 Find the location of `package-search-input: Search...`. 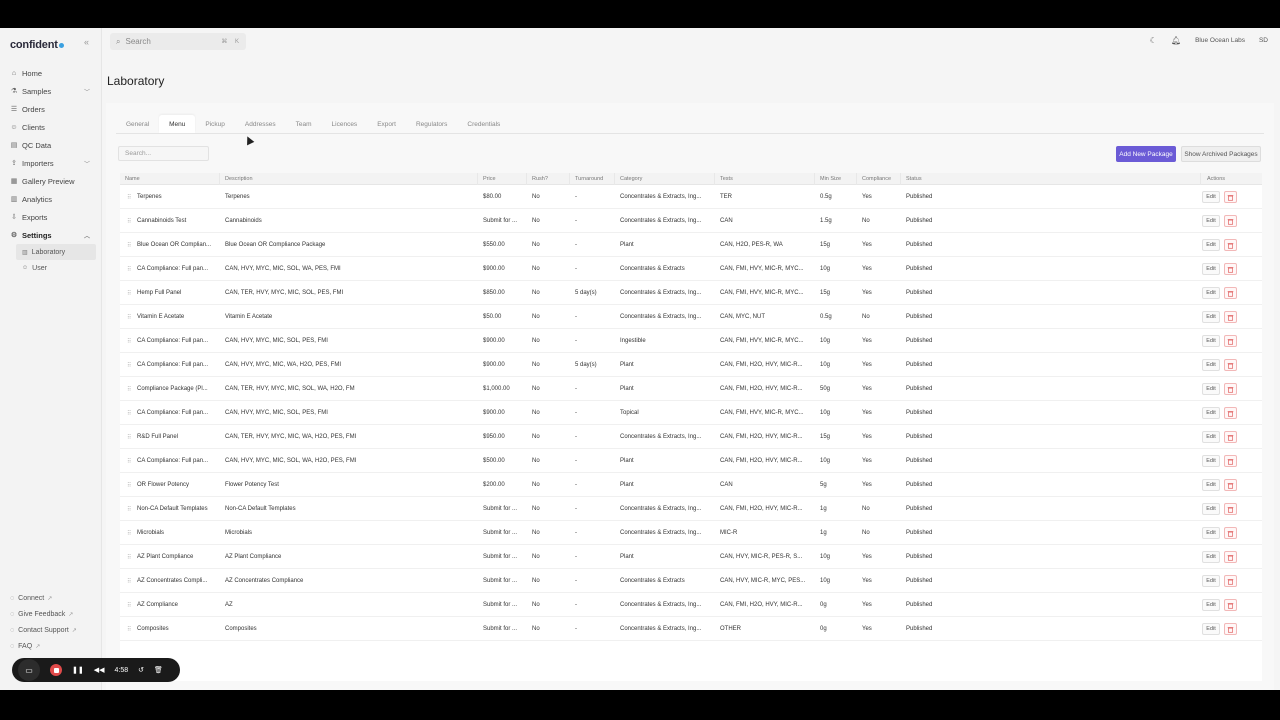

package-search-input: Search... is located at coordinates (163, 153).